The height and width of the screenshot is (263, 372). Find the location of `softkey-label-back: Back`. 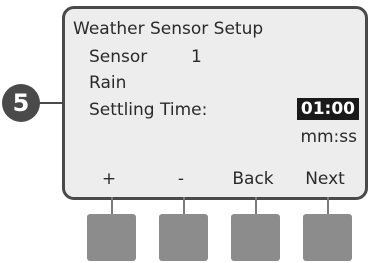

softkey-label-back: Back is located at coordinates (253, 179).